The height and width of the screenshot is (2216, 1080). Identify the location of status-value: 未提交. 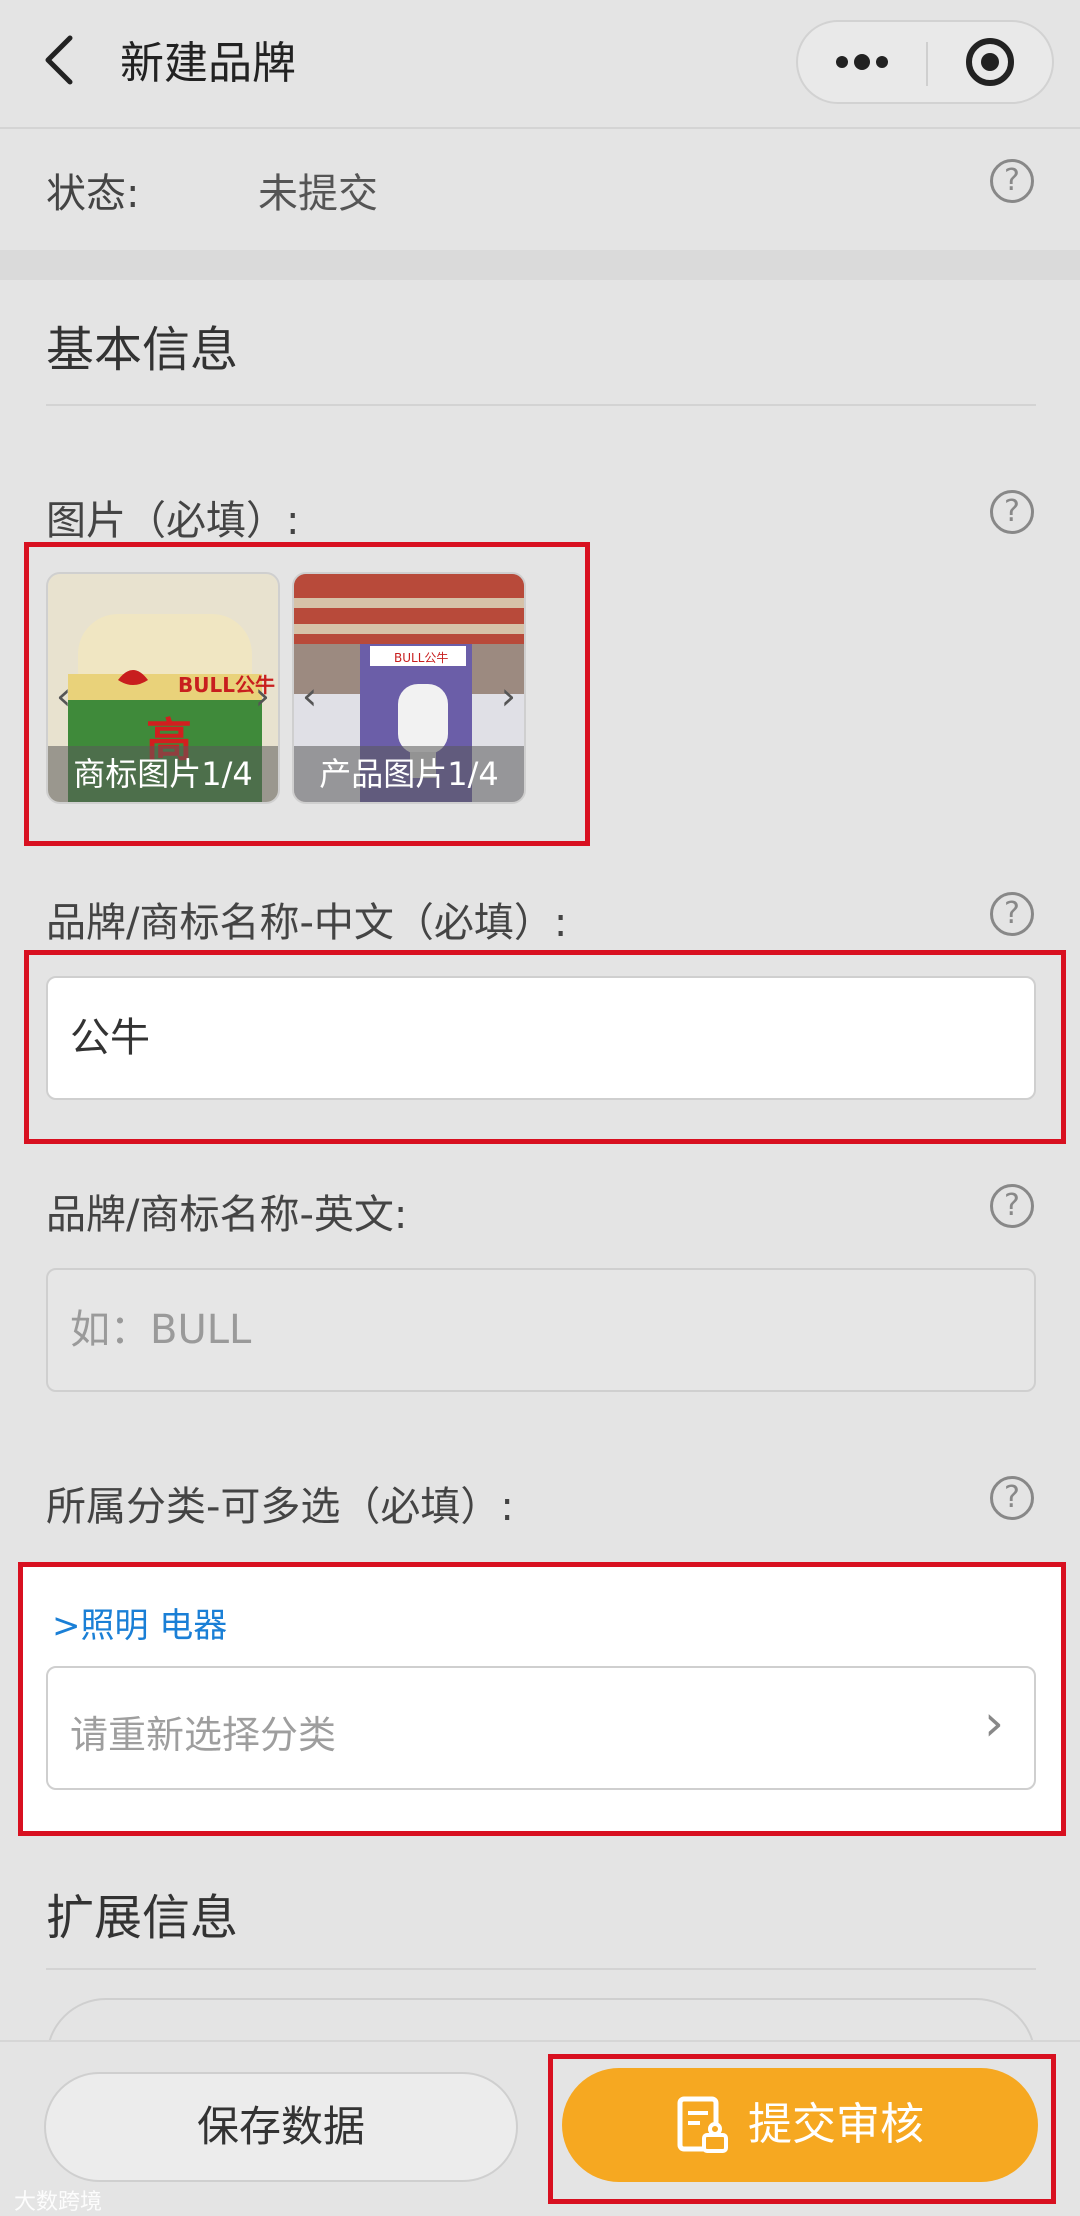
(318, 194).